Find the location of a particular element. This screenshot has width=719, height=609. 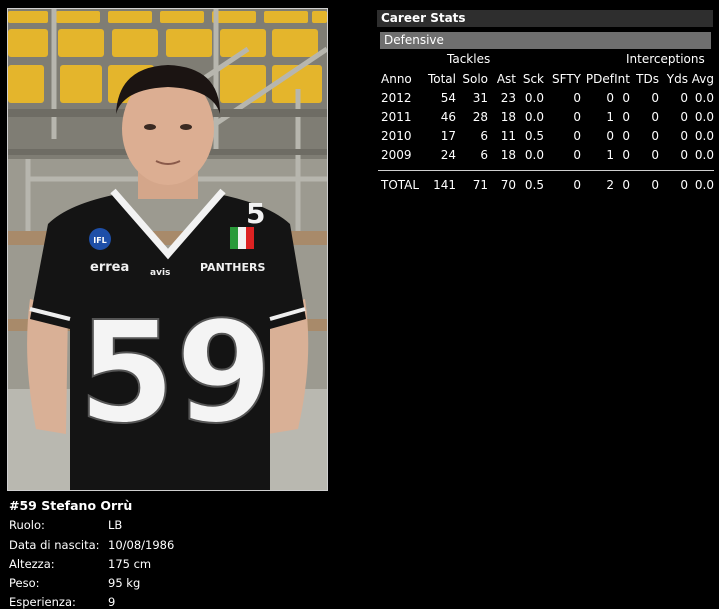

table-cell: 31 is located at coordinates (480, 97).